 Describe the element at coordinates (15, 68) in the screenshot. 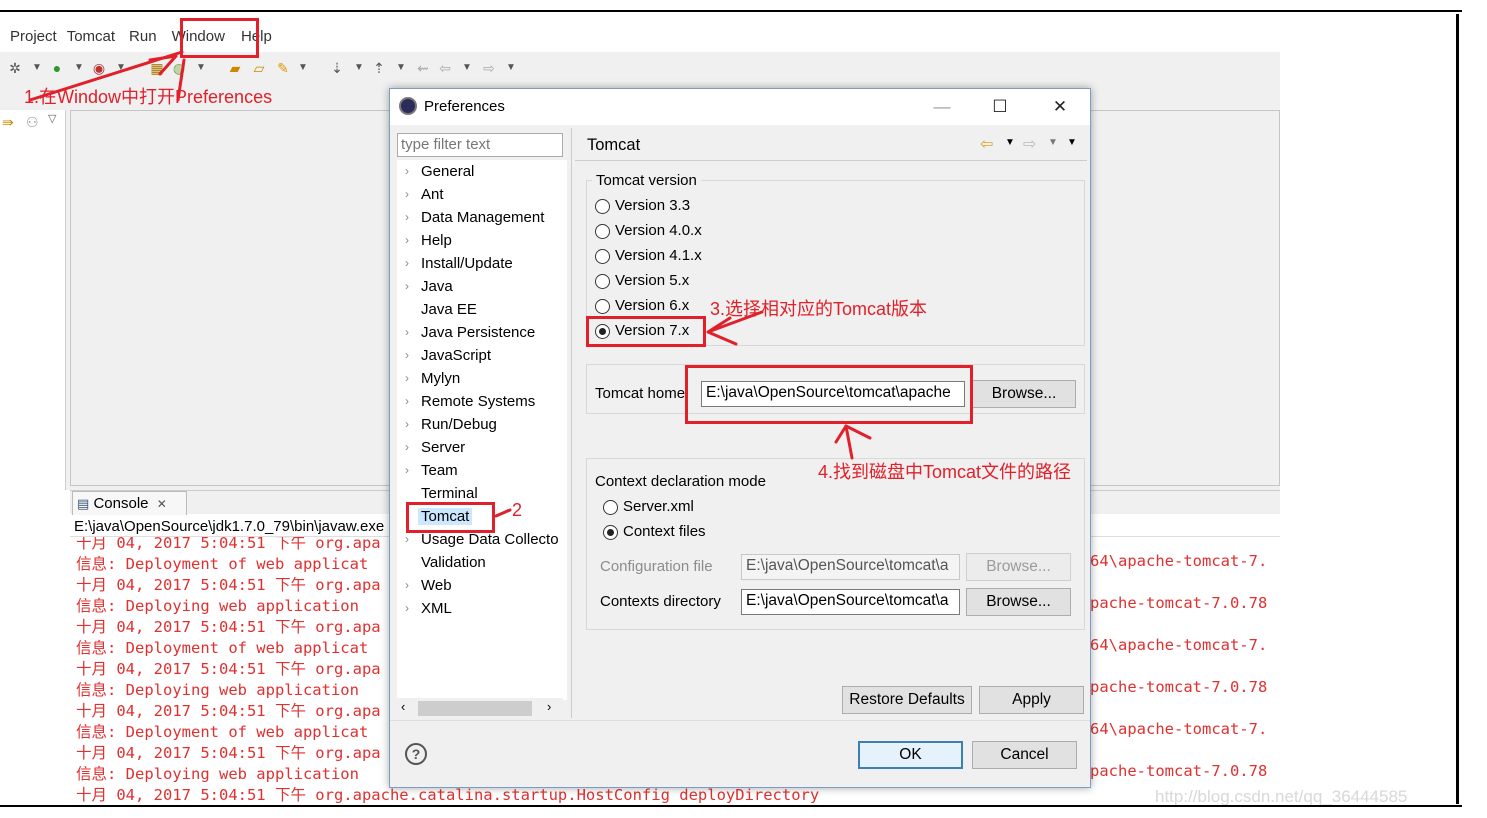

I see `debug-icon: ✲` at that location.